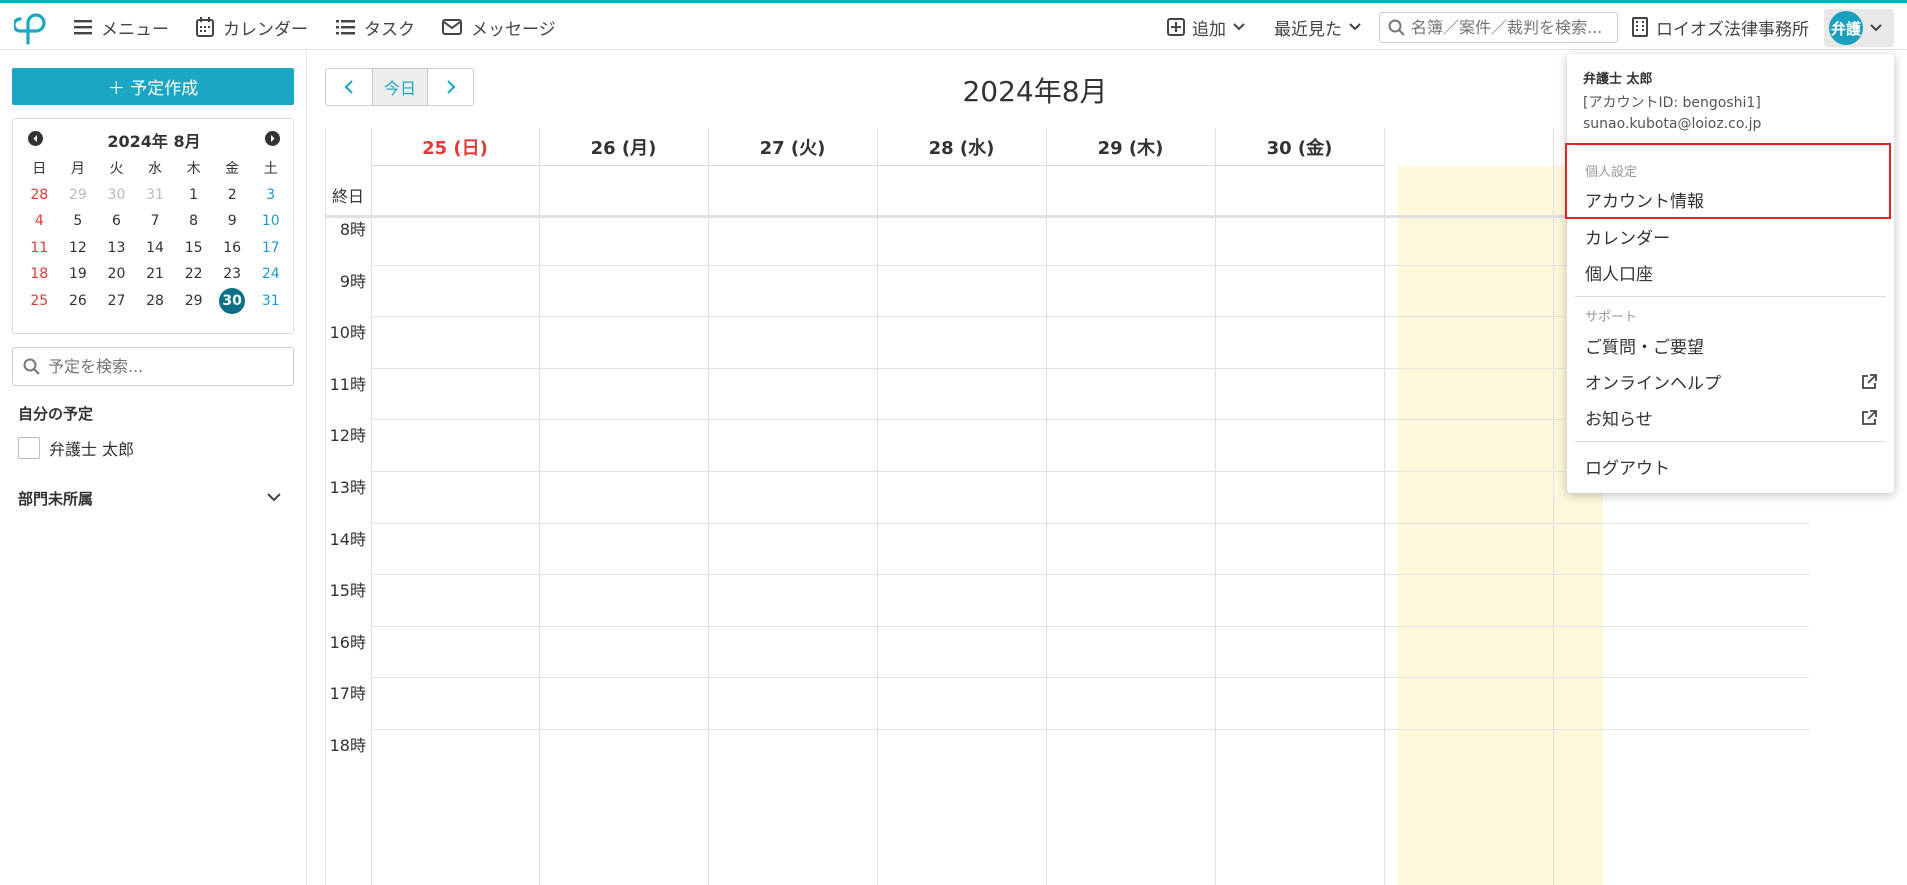 This screenshot has height=885, width=1907. Describe the element at coordinates (155, 248) in the screenshot. I see `mini-cal-day: 14` at that location.